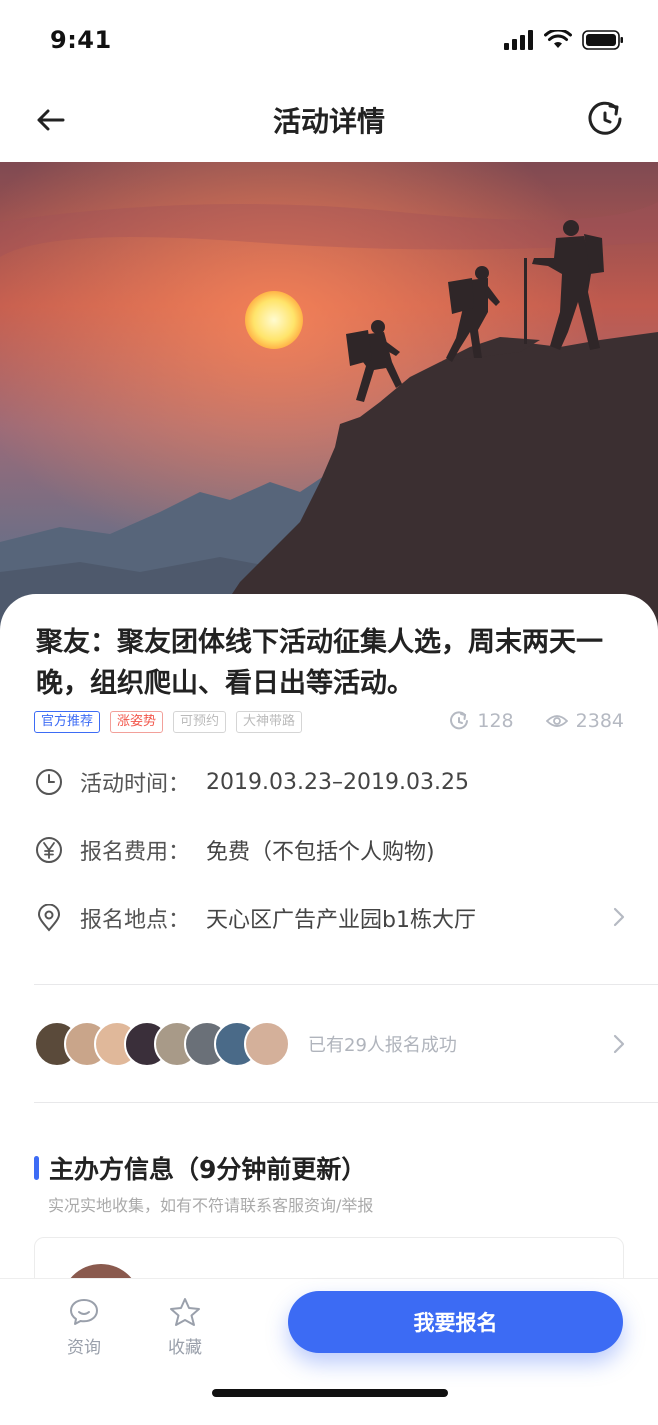 The image size is (658, 1425). I want to click on time-label: 活动时间：, so click(135, 784).